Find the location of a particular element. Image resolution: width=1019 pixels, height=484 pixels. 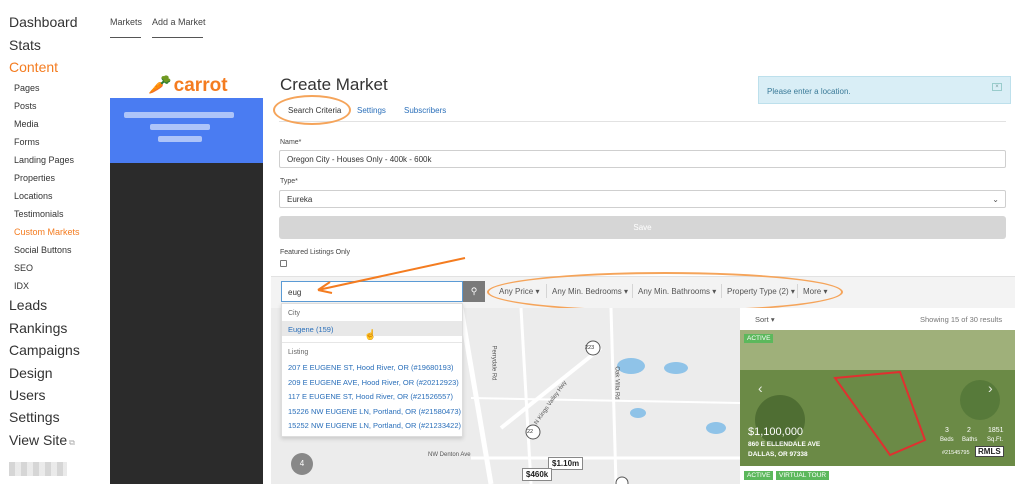

tab-markets-underline is located at coordinates (125, 37).